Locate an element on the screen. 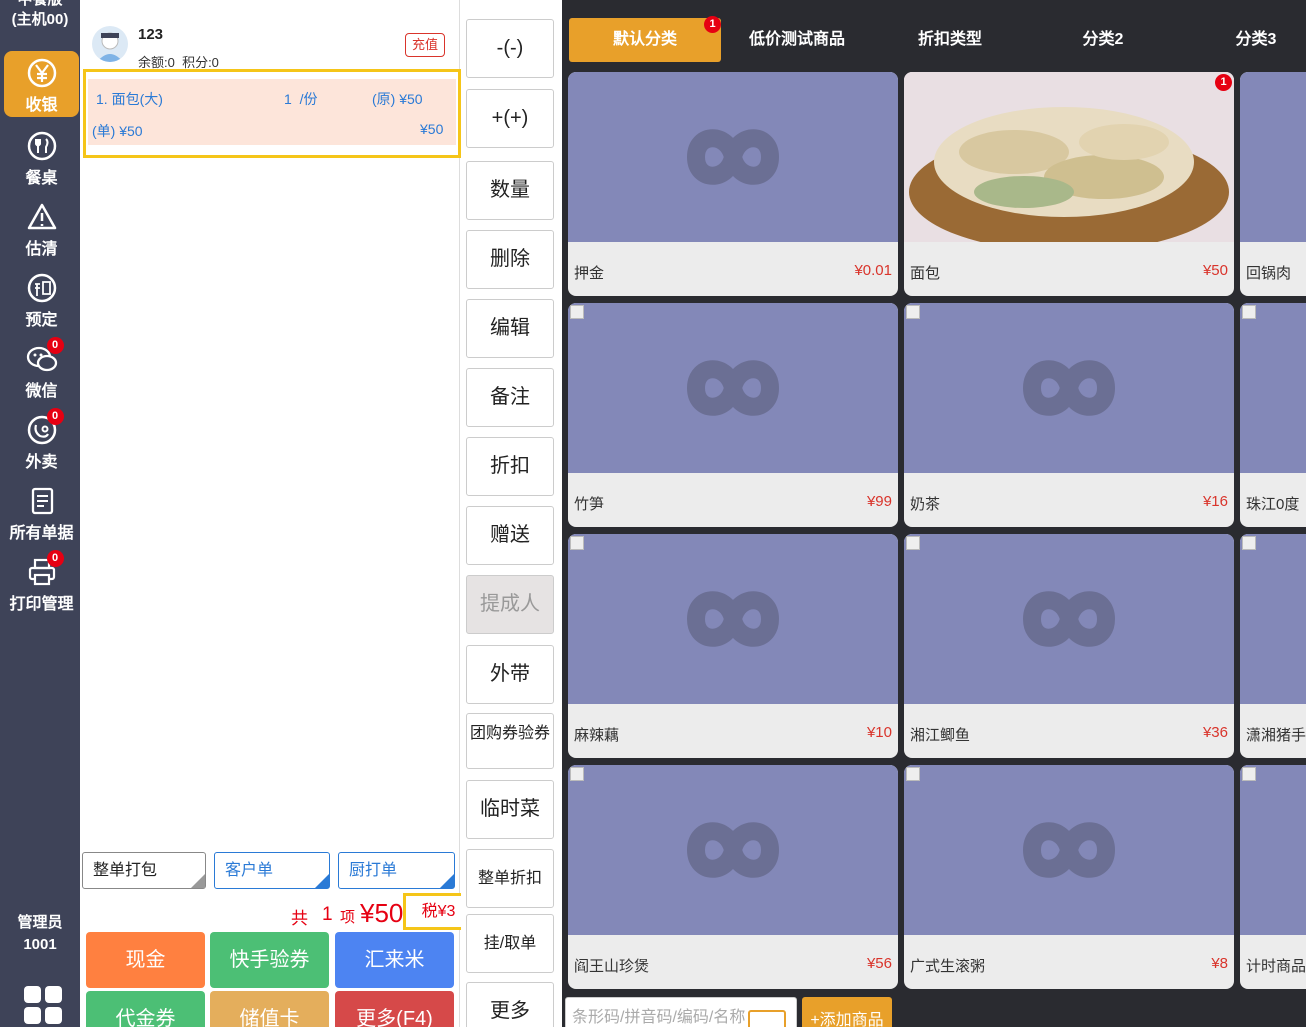  takeaway-button: 外带 is located at coordinates (510, 674).